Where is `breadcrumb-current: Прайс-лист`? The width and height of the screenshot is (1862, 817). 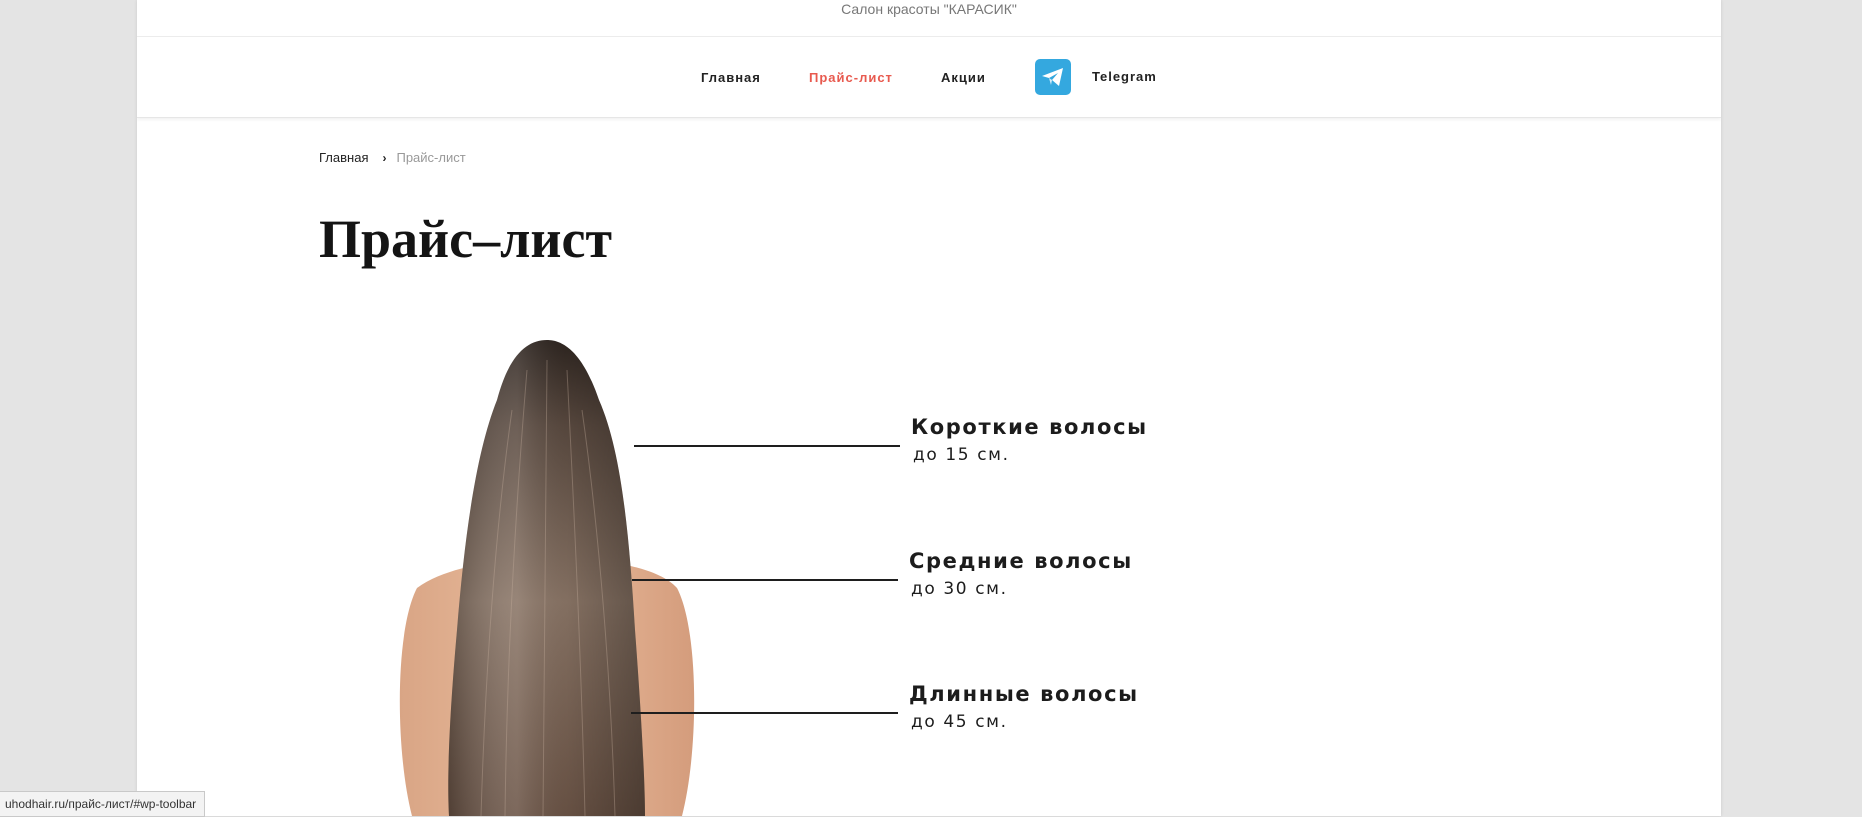 breadcrumb-current: Прайс-лист is located at coordinates (431, 157).